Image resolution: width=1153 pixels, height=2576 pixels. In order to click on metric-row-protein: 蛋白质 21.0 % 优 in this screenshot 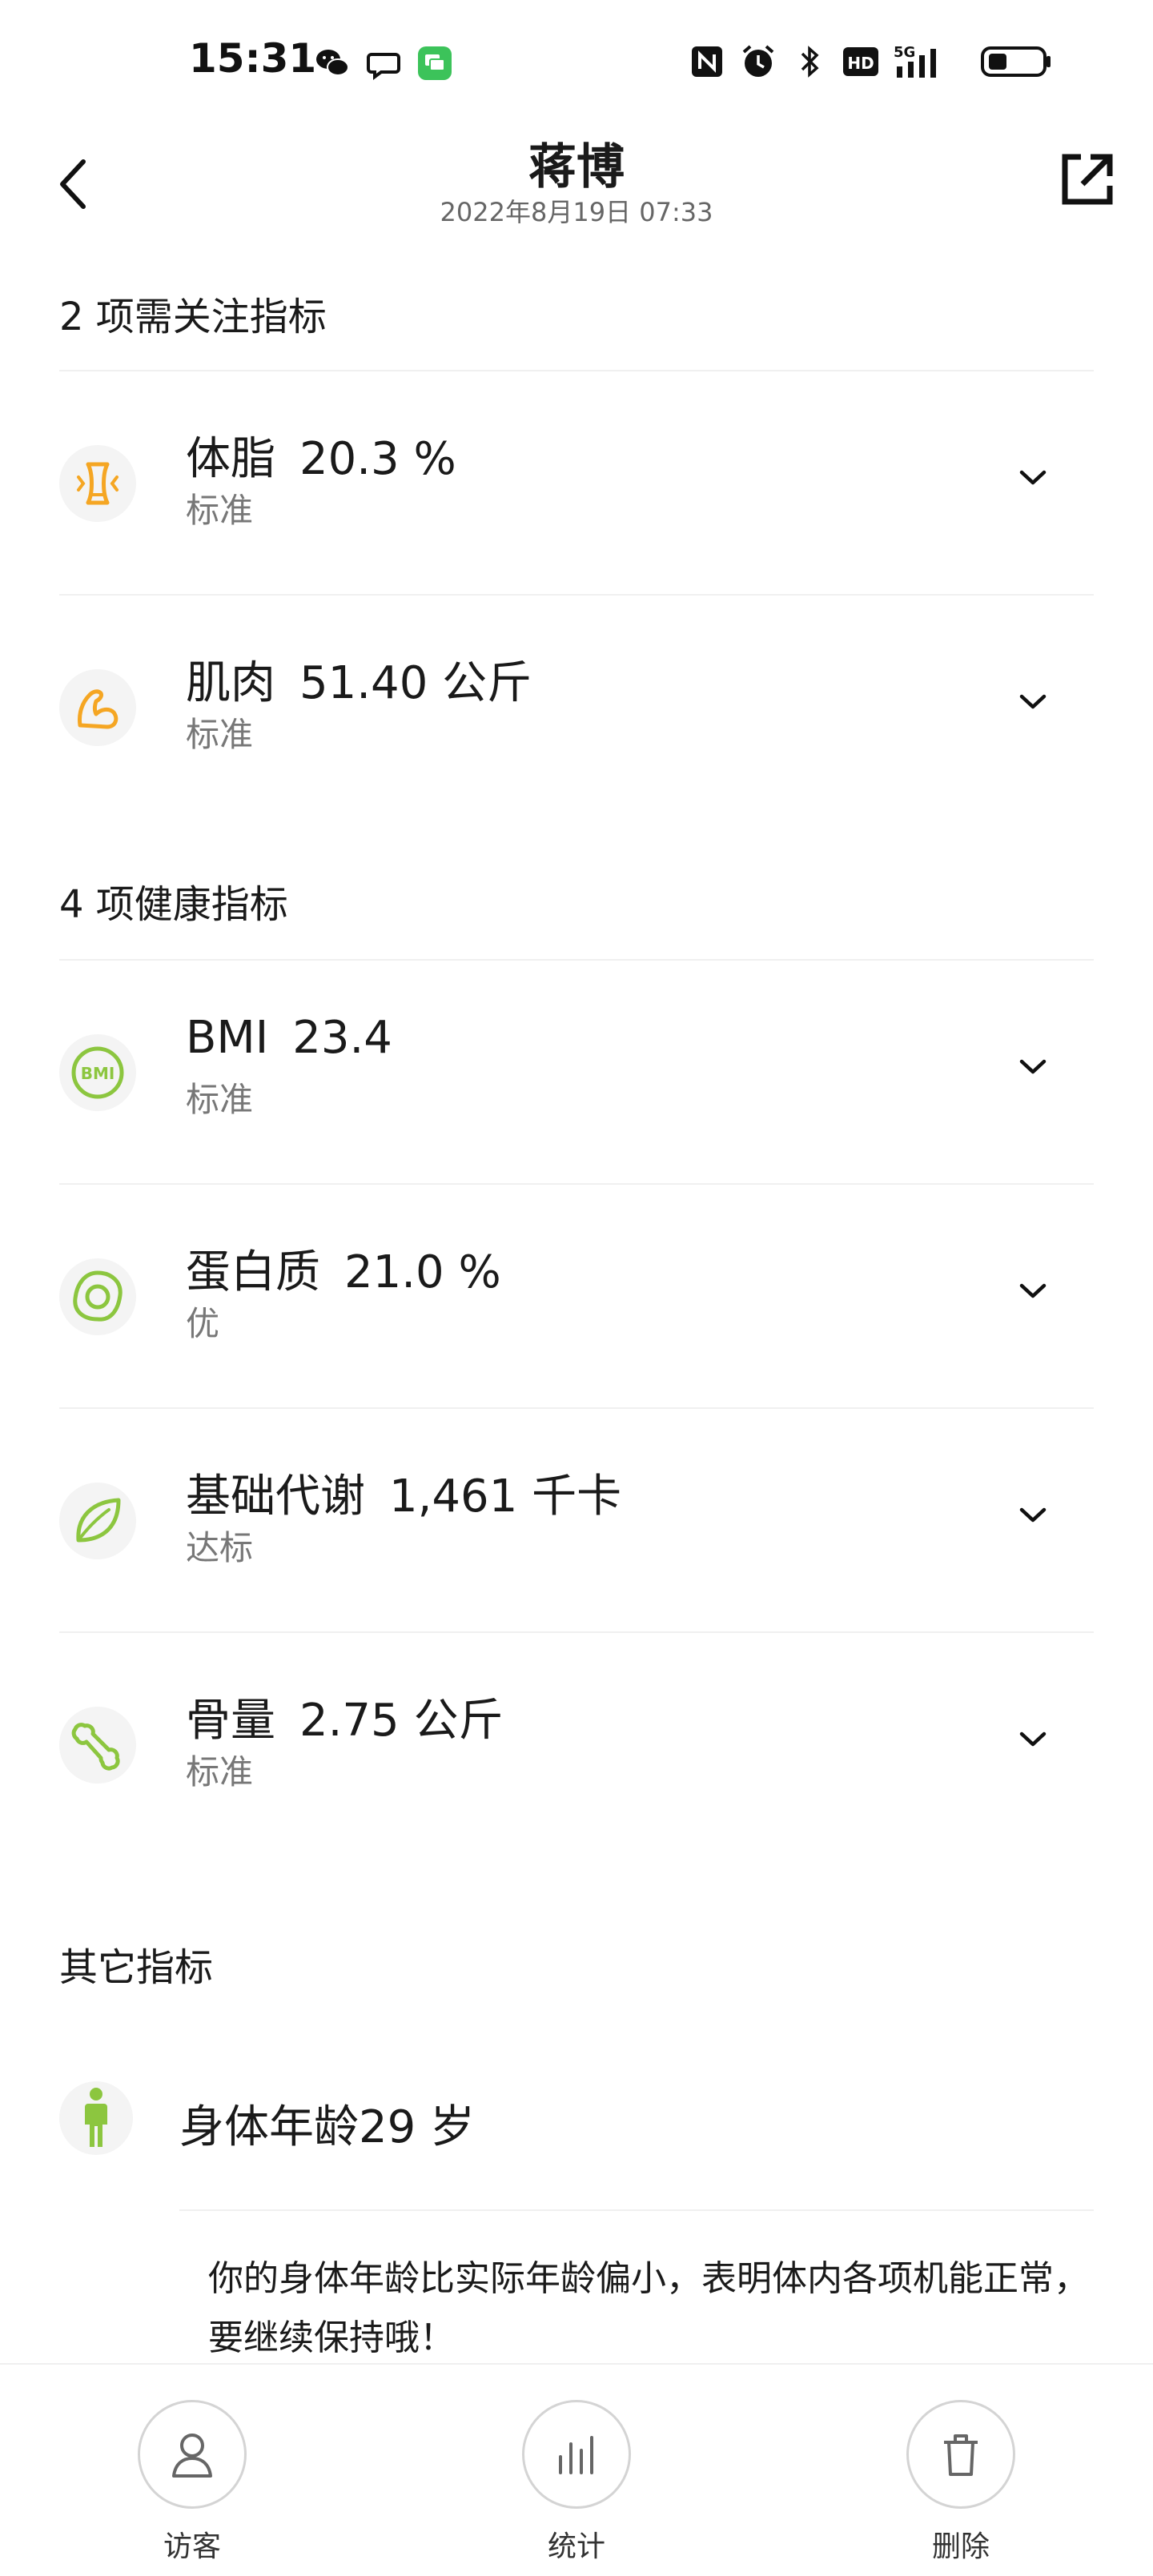, I will do `click(576, 1295)`.